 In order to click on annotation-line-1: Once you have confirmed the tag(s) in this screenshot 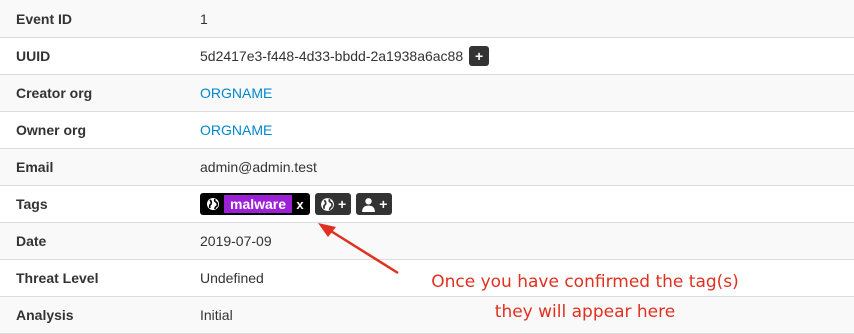, I will do `click(585, 282)`.